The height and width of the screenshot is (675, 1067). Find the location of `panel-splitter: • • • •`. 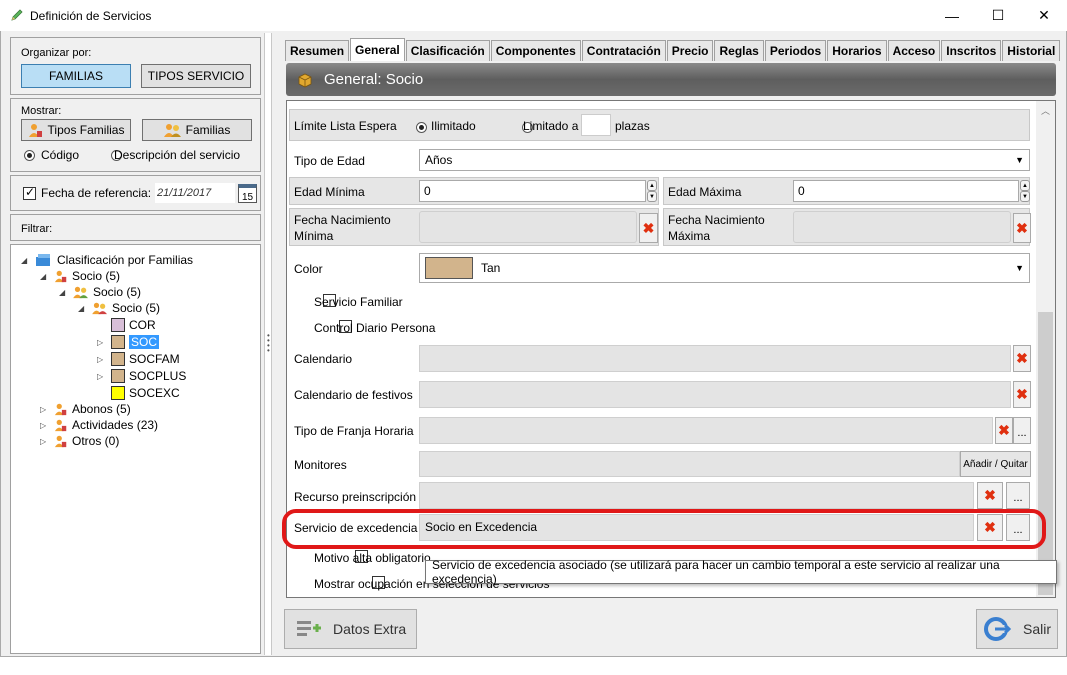

panel-splitter: • • • • is located at coordinates (268, 344).